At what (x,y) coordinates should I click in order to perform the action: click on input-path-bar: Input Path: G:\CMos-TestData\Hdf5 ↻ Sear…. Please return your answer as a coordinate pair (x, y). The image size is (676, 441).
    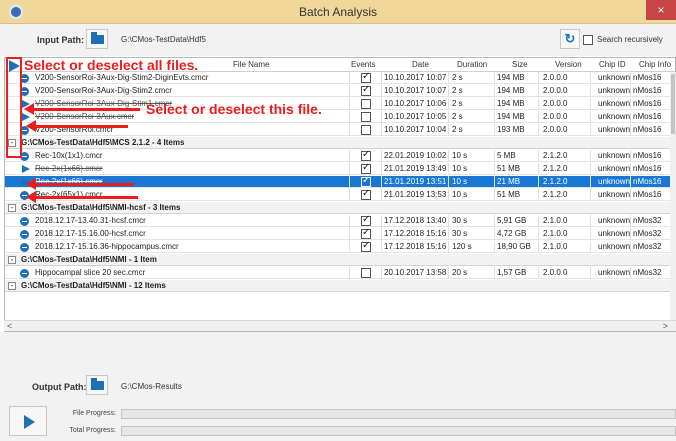
    Looking at the image, I should click on (338, 40).